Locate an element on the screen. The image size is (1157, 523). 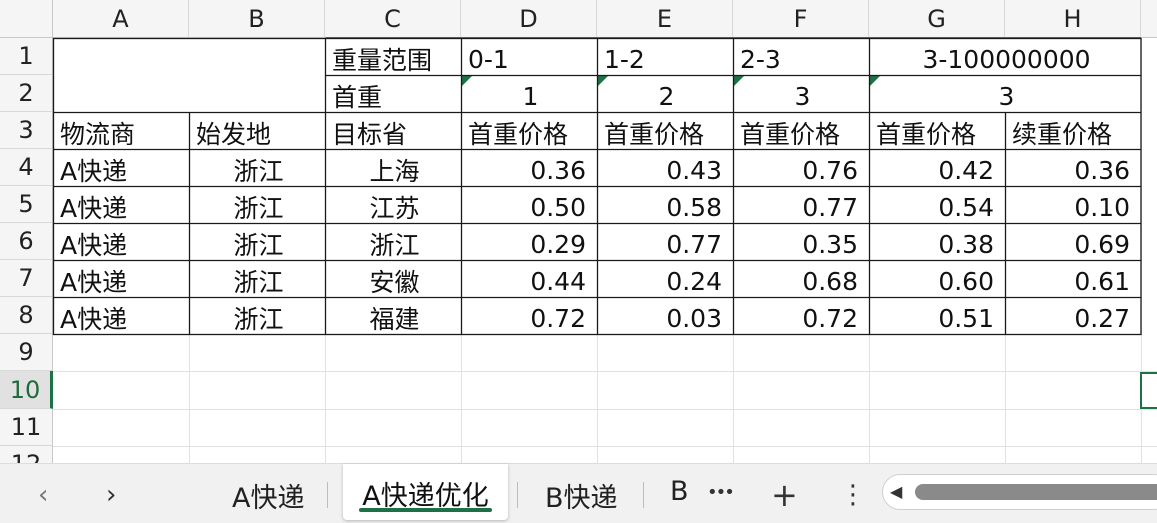
scrollbar-thumb is located at coordinates (1036, 492).